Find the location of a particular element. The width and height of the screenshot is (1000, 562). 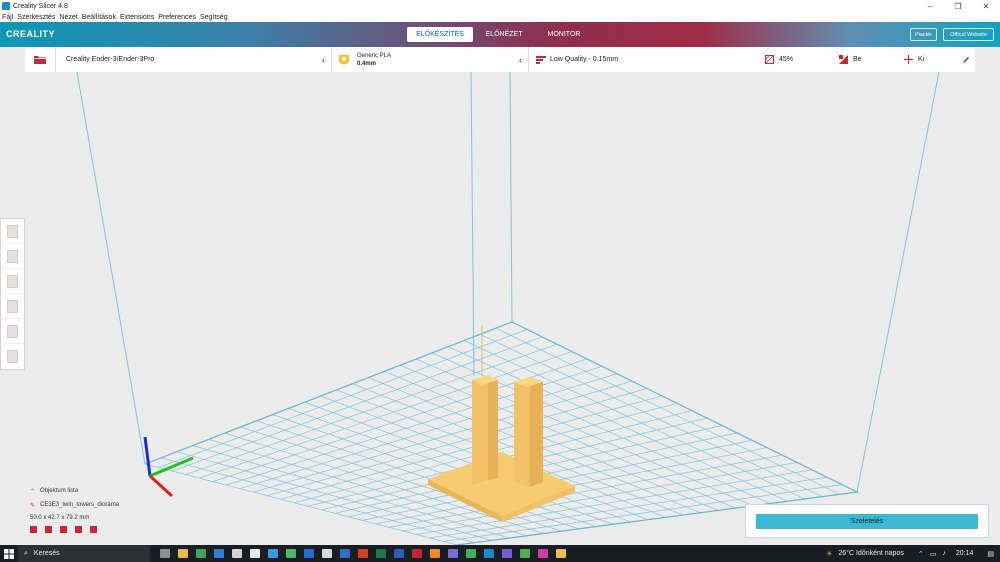

tab-prepare: ELŐKÉSZÍTÉS is located at coordinates (440, 34).